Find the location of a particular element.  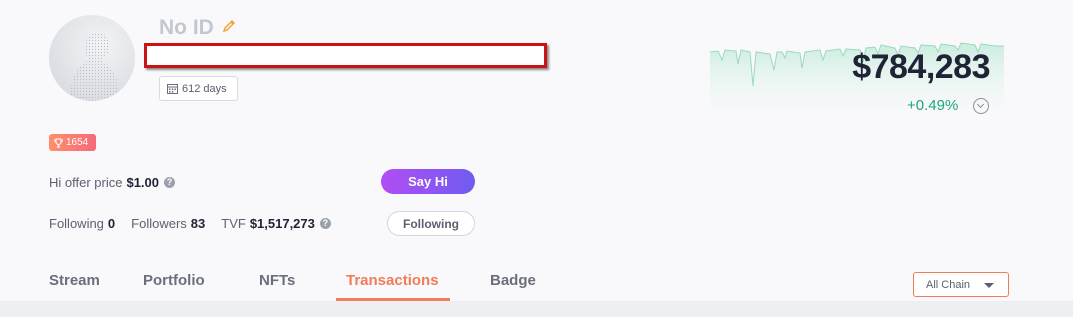

followers-label: Followers is located at coordinates (159, 223).